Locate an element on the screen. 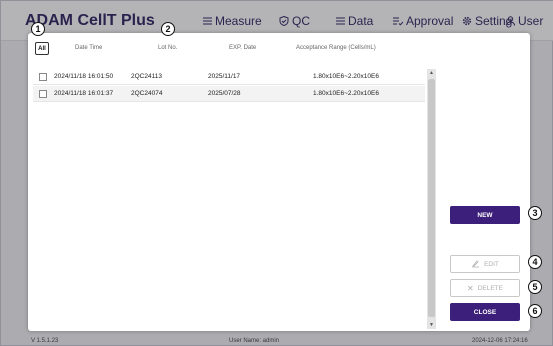  close-button-label: CLOSE is located at coordinates (485, 312).